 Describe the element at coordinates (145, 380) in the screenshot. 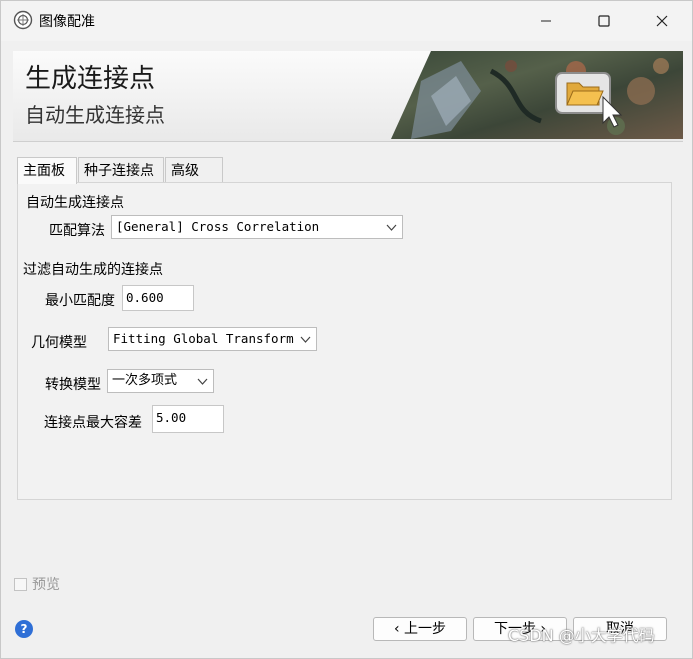

I see `transform-model-value: 一次多项式` at that location.